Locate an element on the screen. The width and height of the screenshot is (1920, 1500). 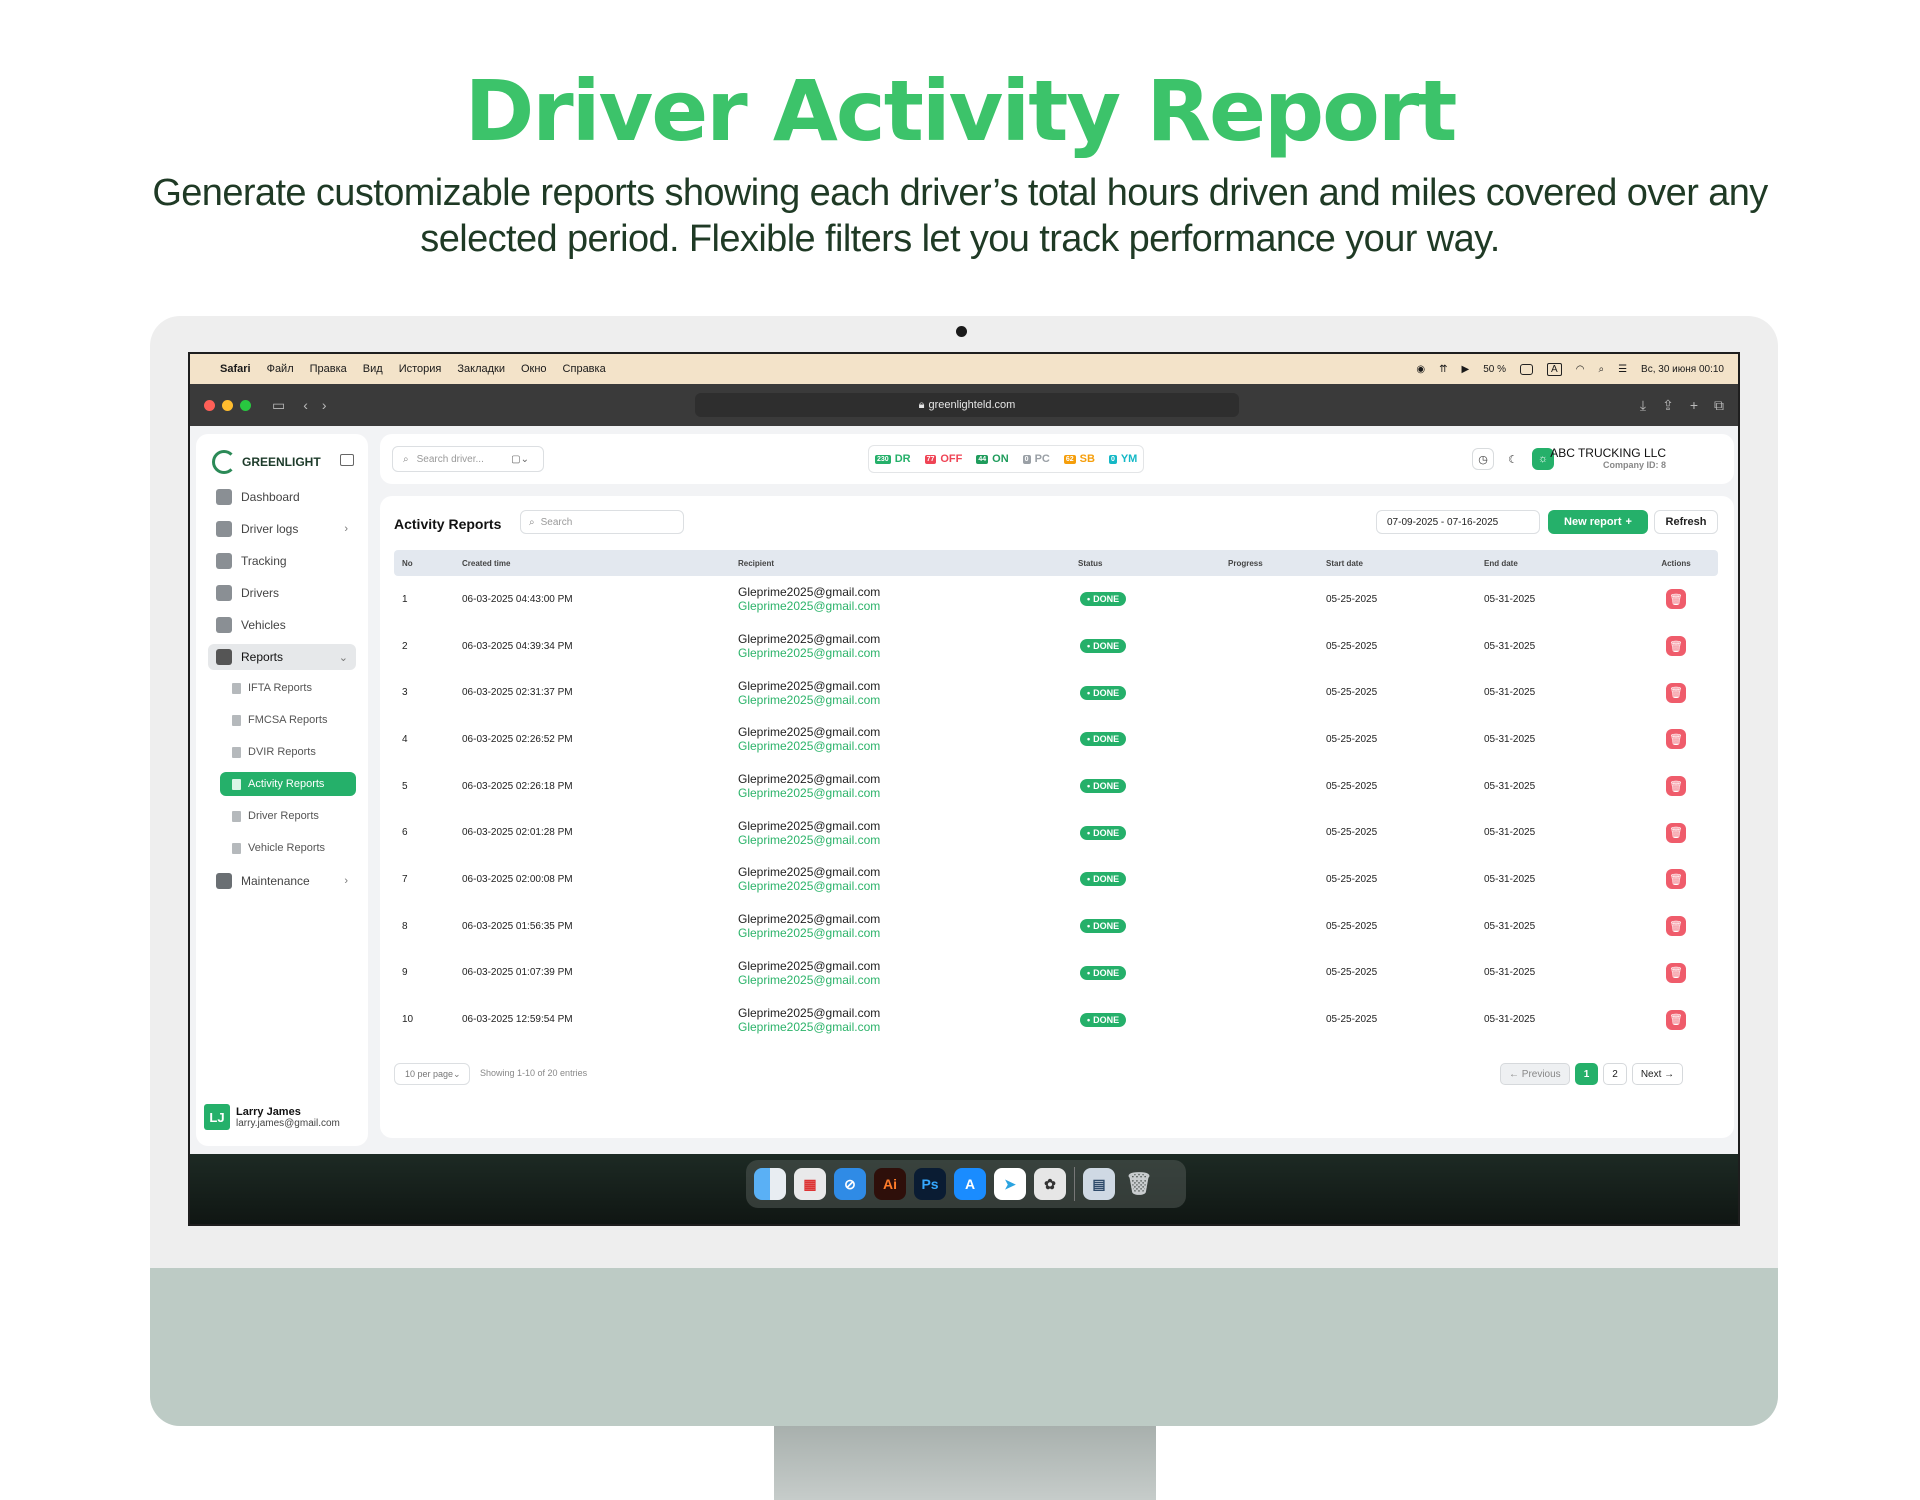
tab-overview-icon: ⧉ is located at coordinates (1719, 405).